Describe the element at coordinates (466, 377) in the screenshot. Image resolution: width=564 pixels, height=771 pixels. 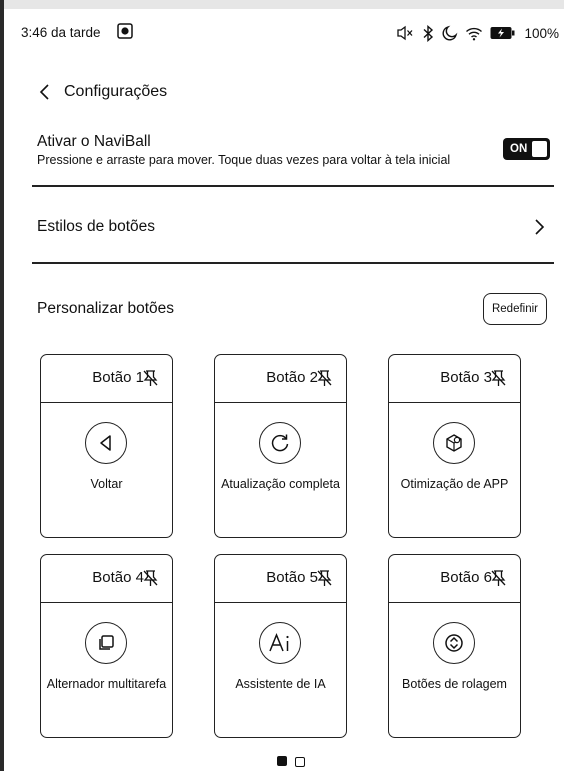
I see `card-title: Botão 3` at that location.